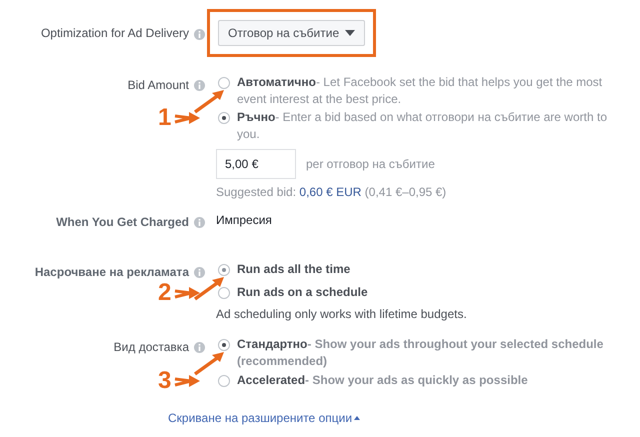 The width and height of the screenshot is (640, 437). What do you see at coordinates (111, 272) in the screenshot?
I see `field-label: Насрочване на рекламата` at bounding box center [111, 272].